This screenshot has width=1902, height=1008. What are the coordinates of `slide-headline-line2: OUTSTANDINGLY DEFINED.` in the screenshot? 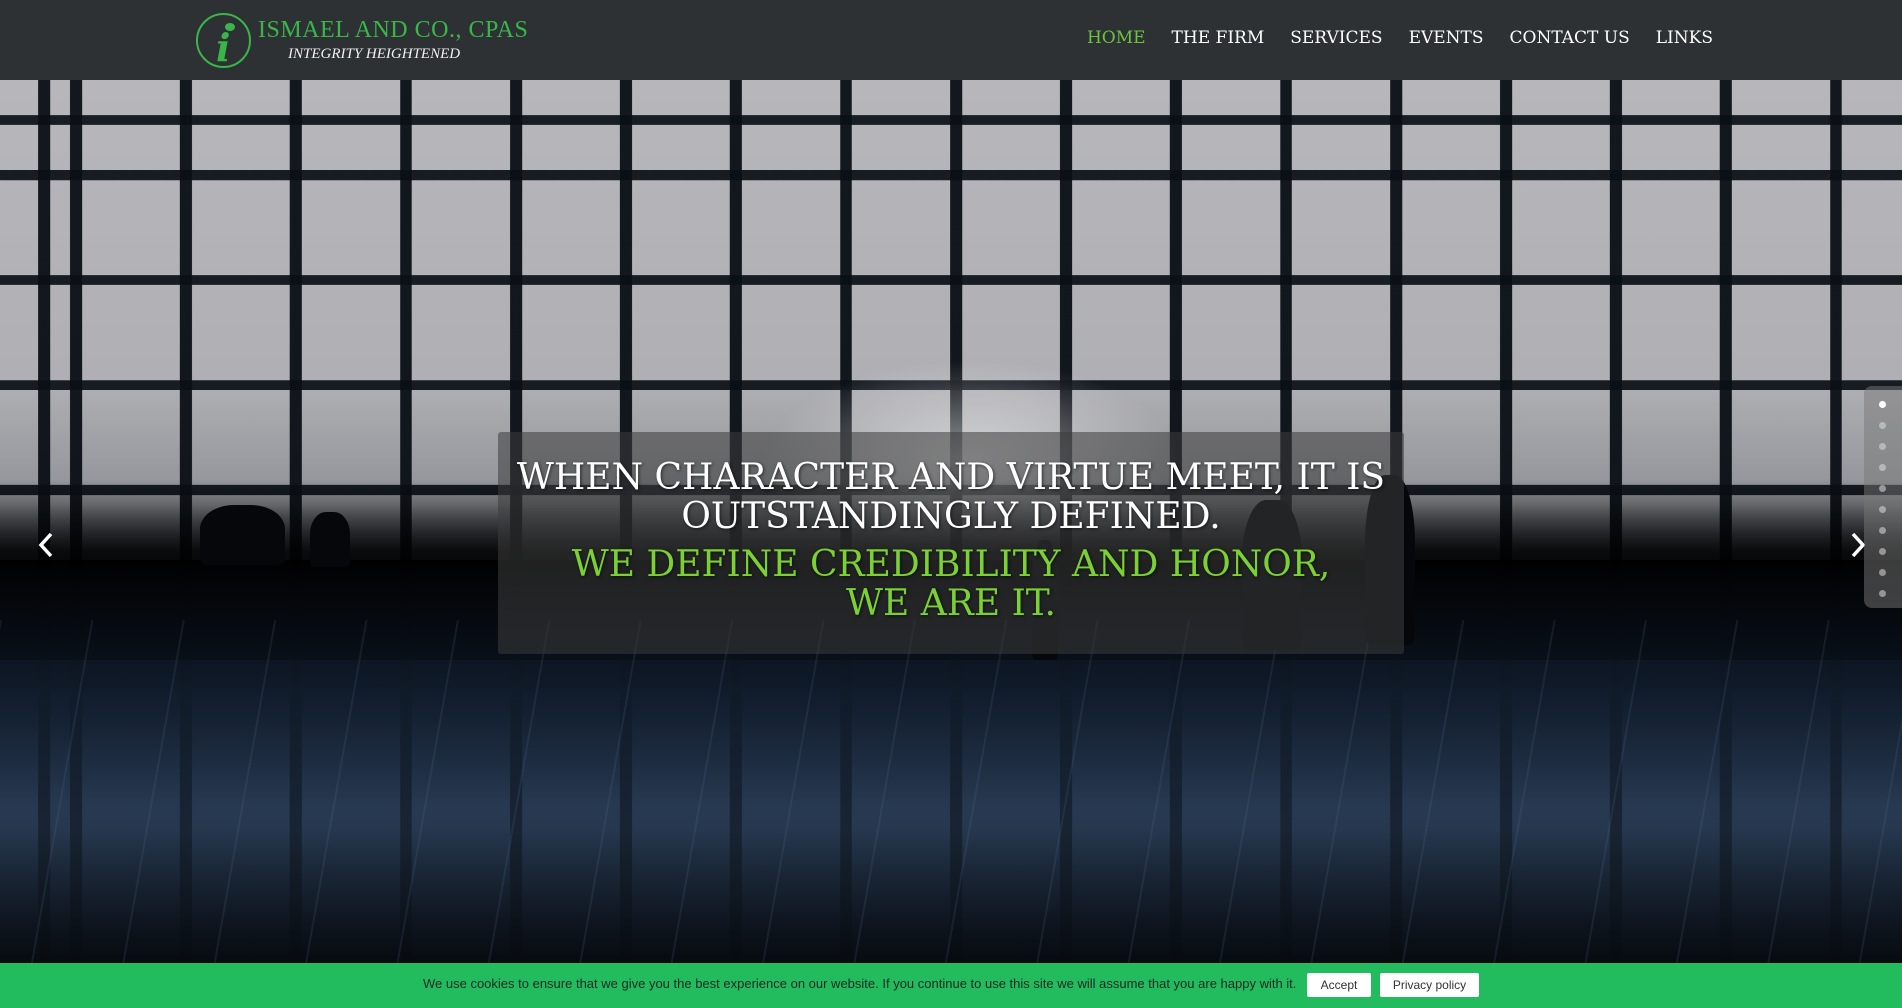 It's located at (951, 516).